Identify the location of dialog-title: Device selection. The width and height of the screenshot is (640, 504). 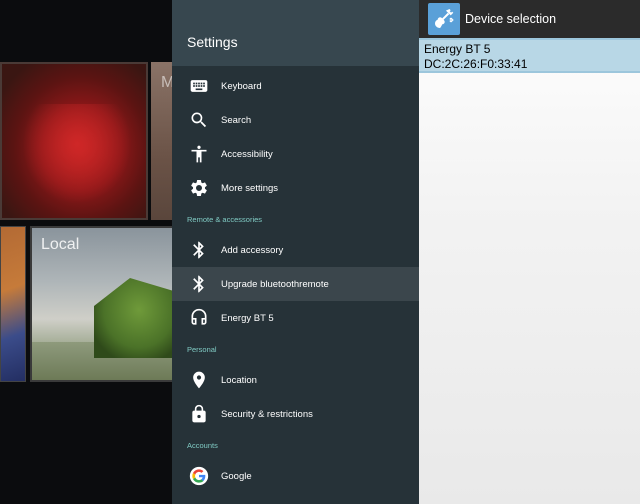
(511, 19).